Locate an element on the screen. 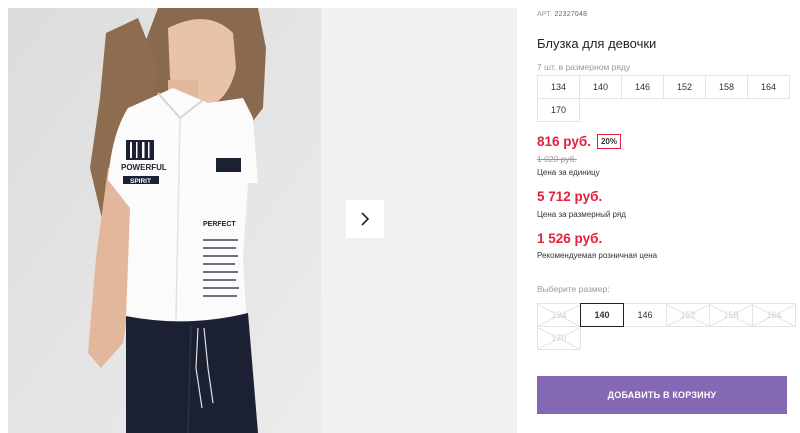 This screenshot has height=433, width=800. shirt-print-spirit: SPIRIT is located at coordinates (140, 181).